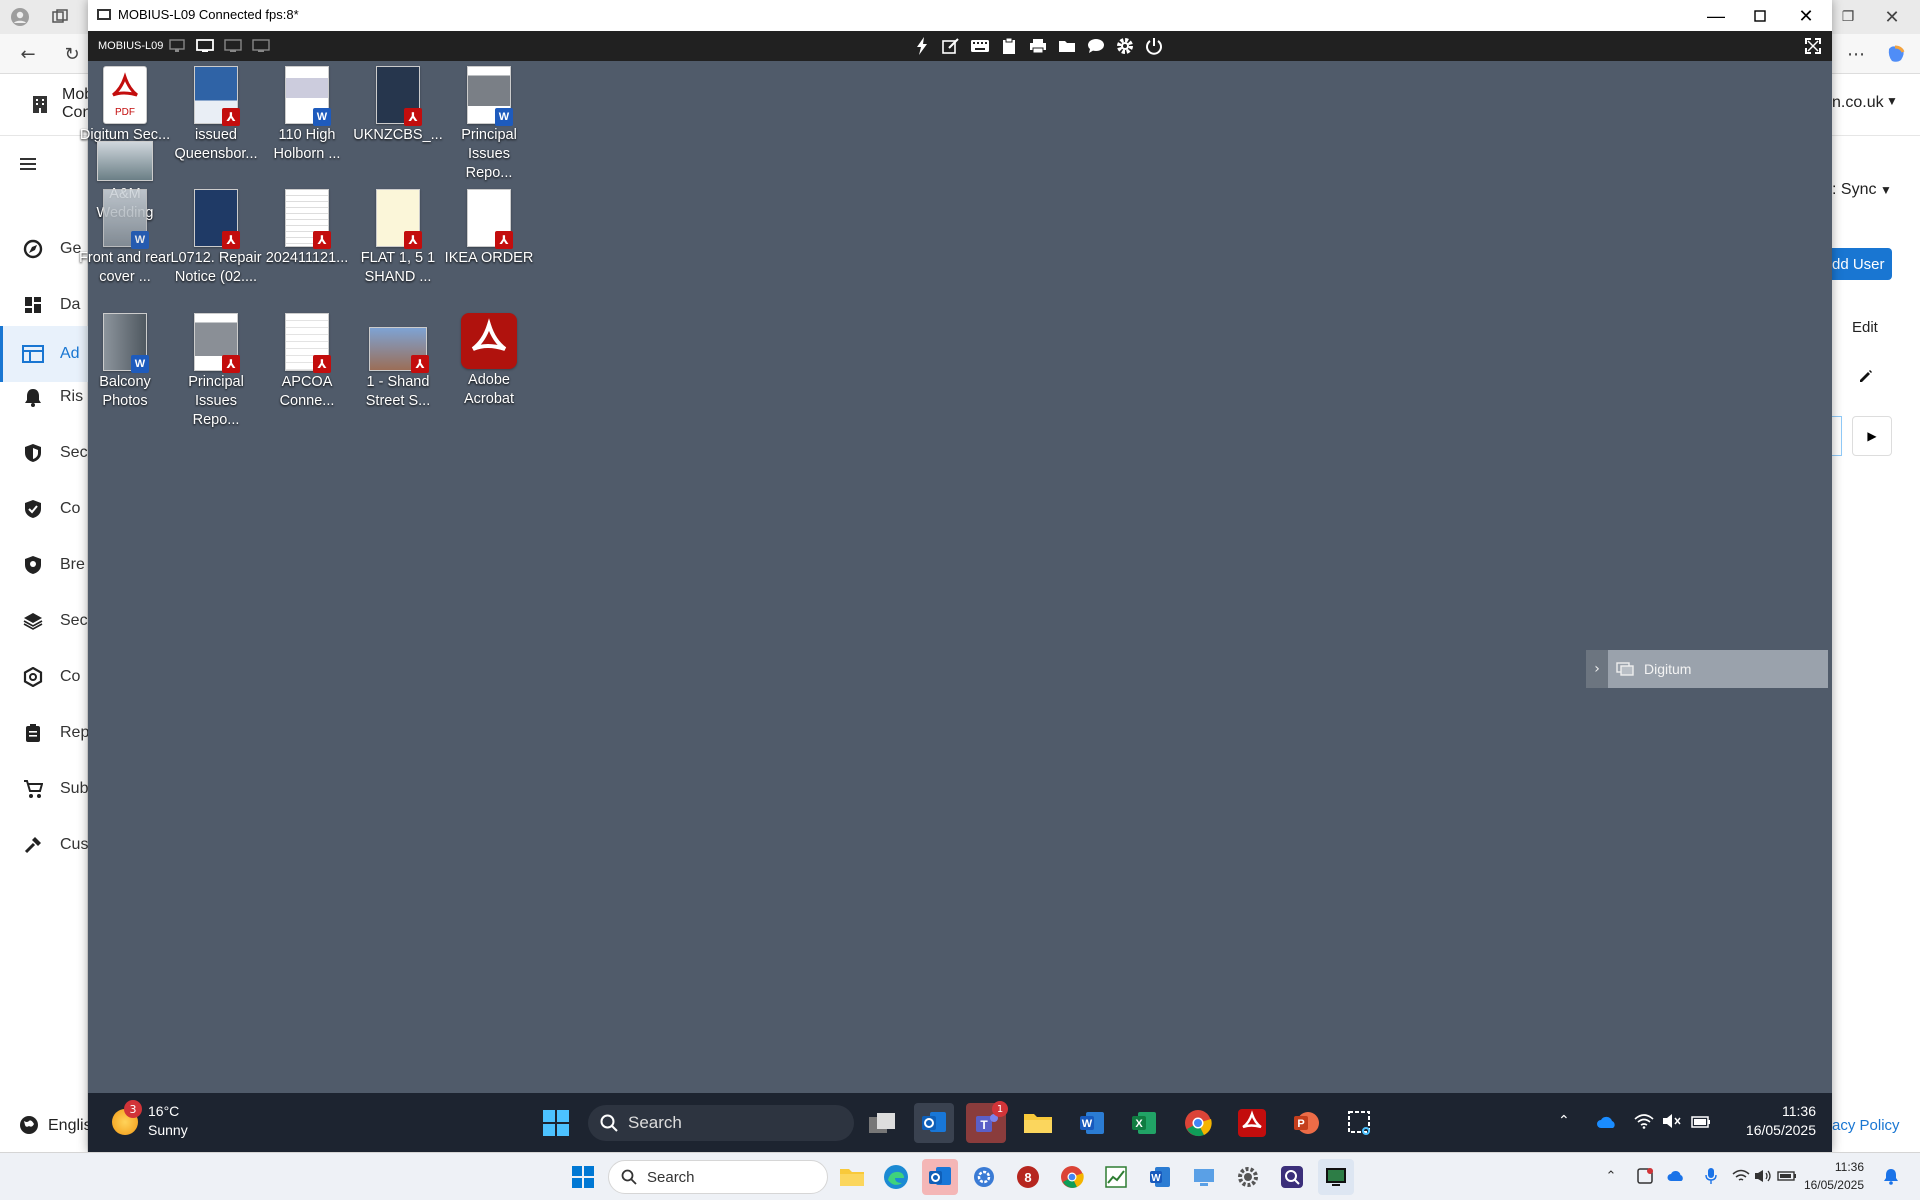 The width and height of the screenshot is (1920, 1200). What do you see at coordinates (1096, 46) in the screenshot?
I see `chat-icon` at bounding box center [1096, 46].